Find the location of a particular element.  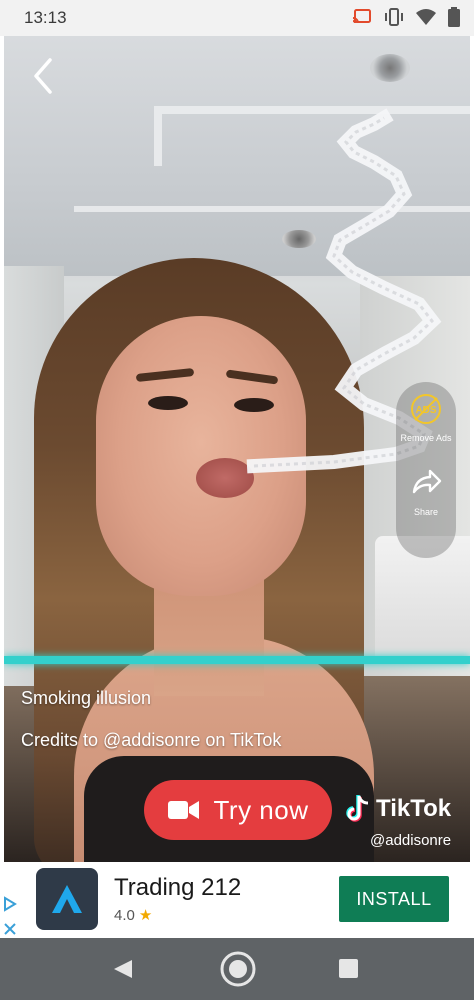

ad-rating-value: 4.0 is located at coordinates (124, 915).